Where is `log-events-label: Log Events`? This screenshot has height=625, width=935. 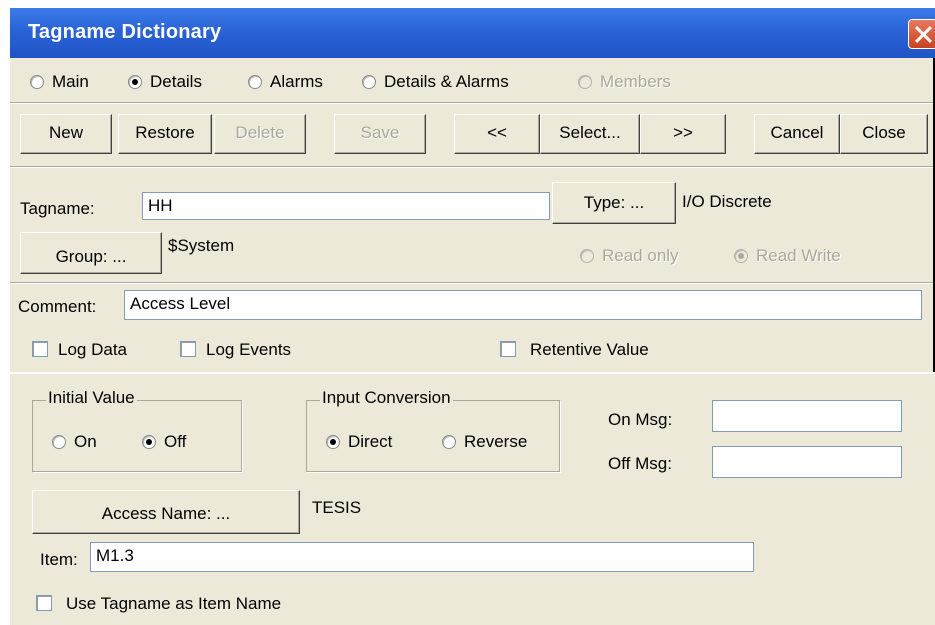
log-events-label: Log Events is located at coordinates (249, 349).